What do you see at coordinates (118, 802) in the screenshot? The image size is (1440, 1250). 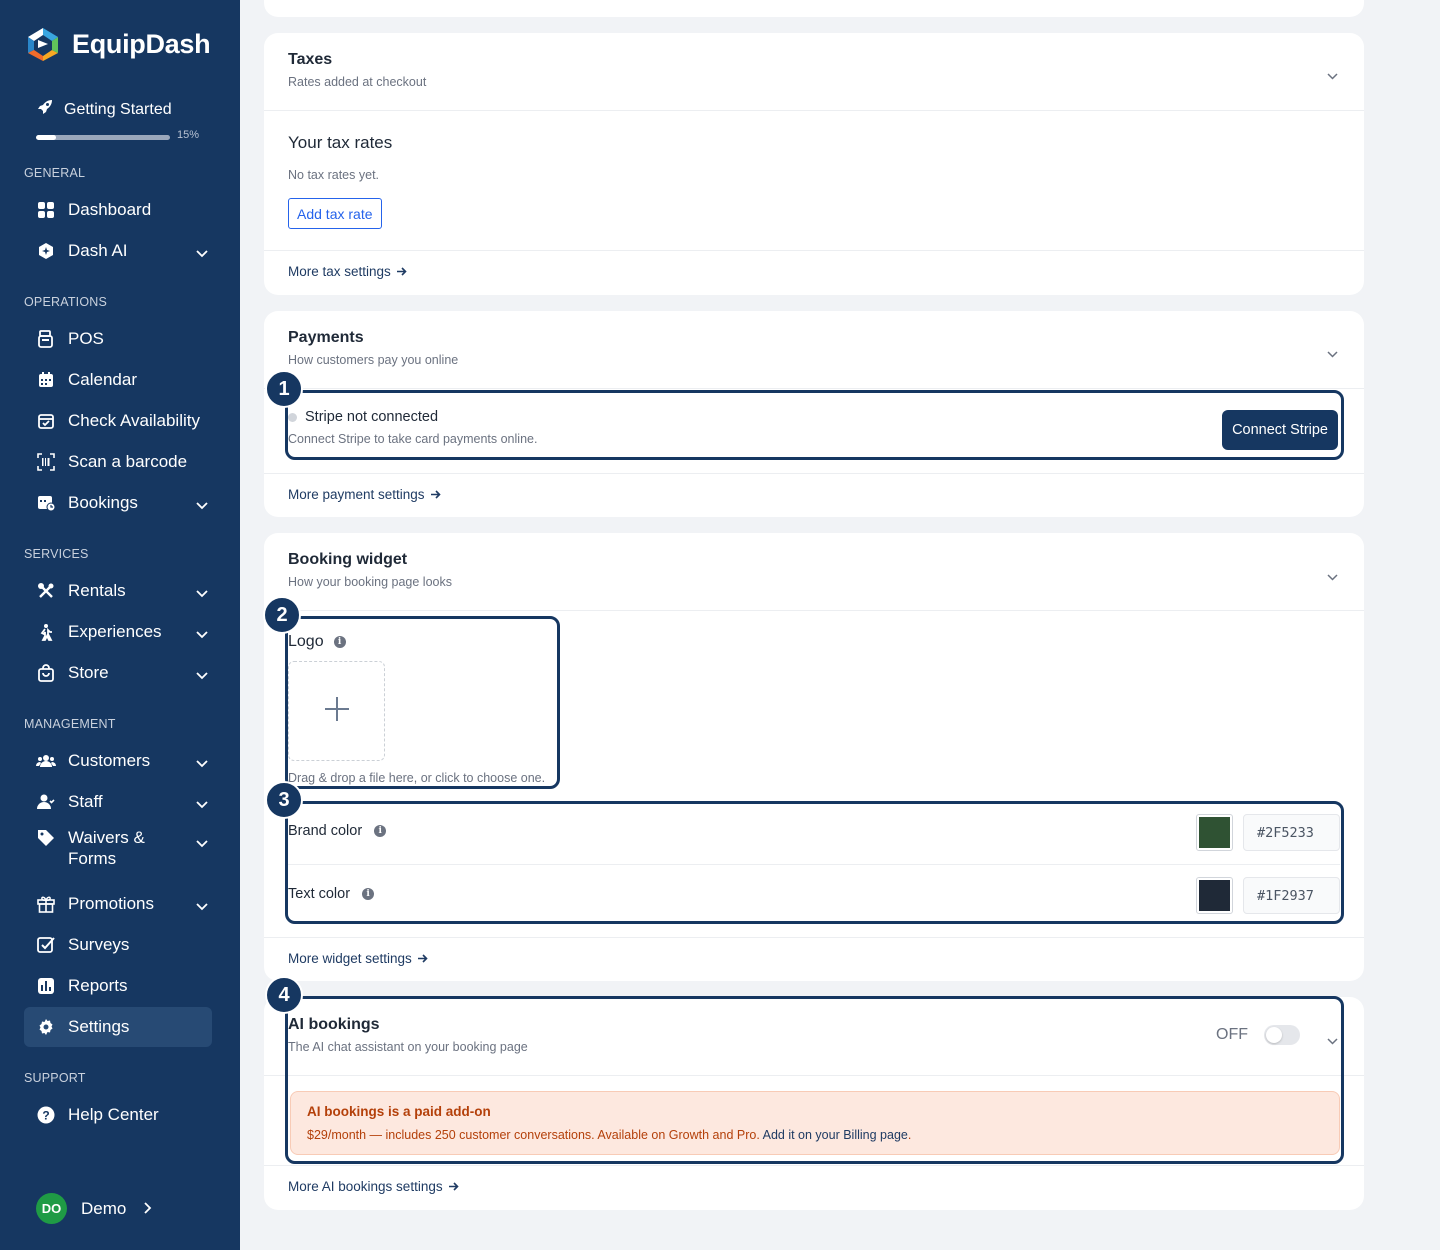 I see `sidebar-item-staff: Staff` at bounding box center [118, 802].